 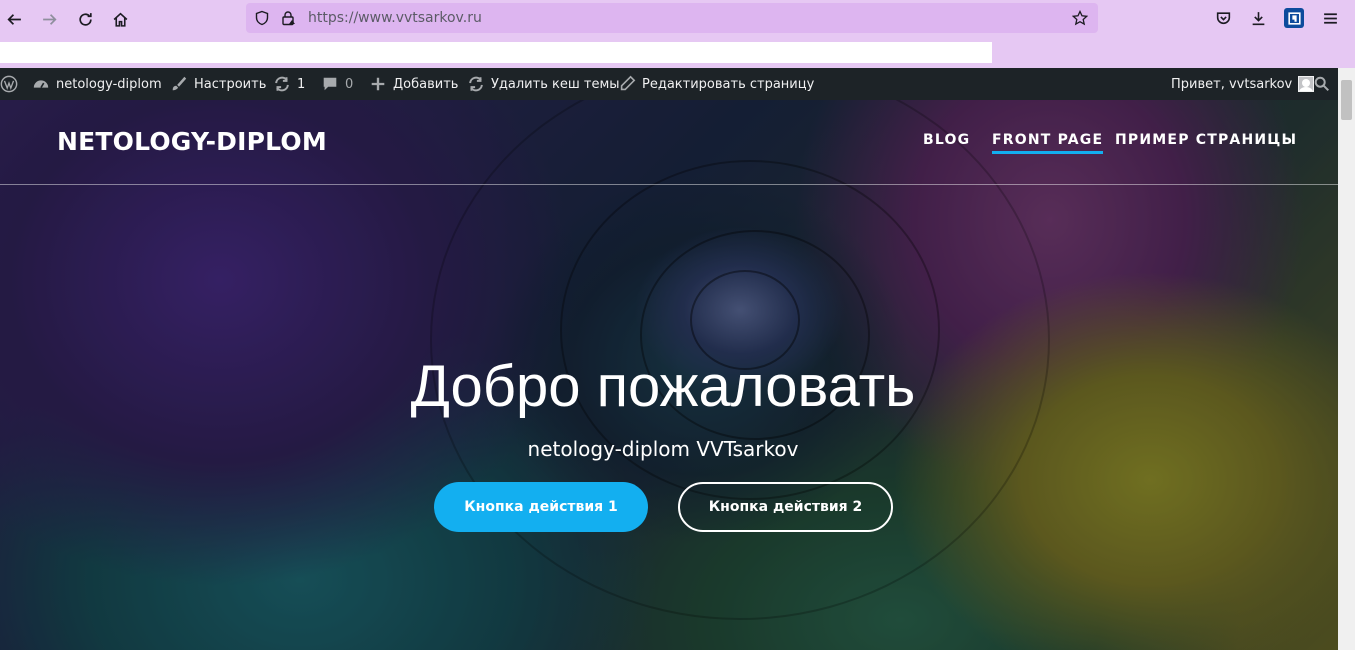 What do you see at coordinates (301, 84) in the screenshot?
I see `updates-count: 1` at bounding box center [301, 84].